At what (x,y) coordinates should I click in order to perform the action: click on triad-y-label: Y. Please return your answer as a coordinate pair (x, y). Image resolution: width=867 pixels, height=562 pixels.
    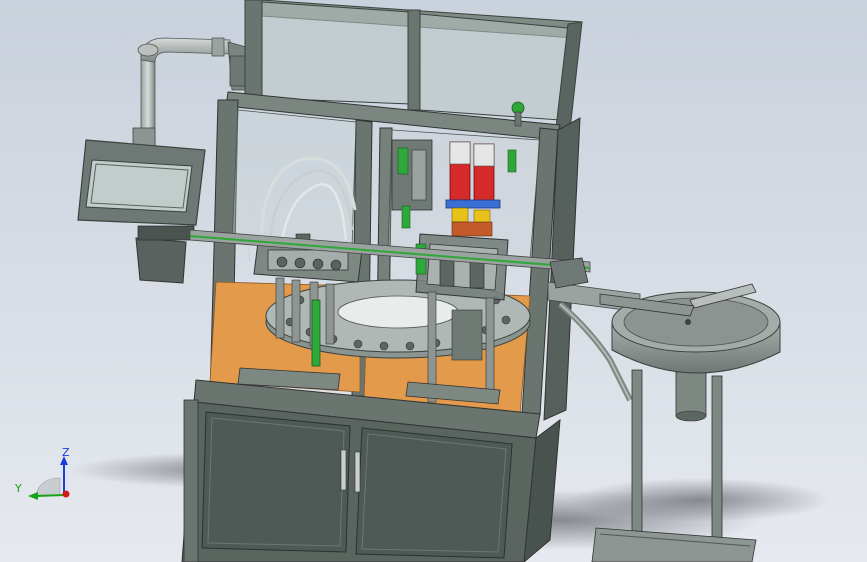
    Looking at the image, I should click on (18, 488).